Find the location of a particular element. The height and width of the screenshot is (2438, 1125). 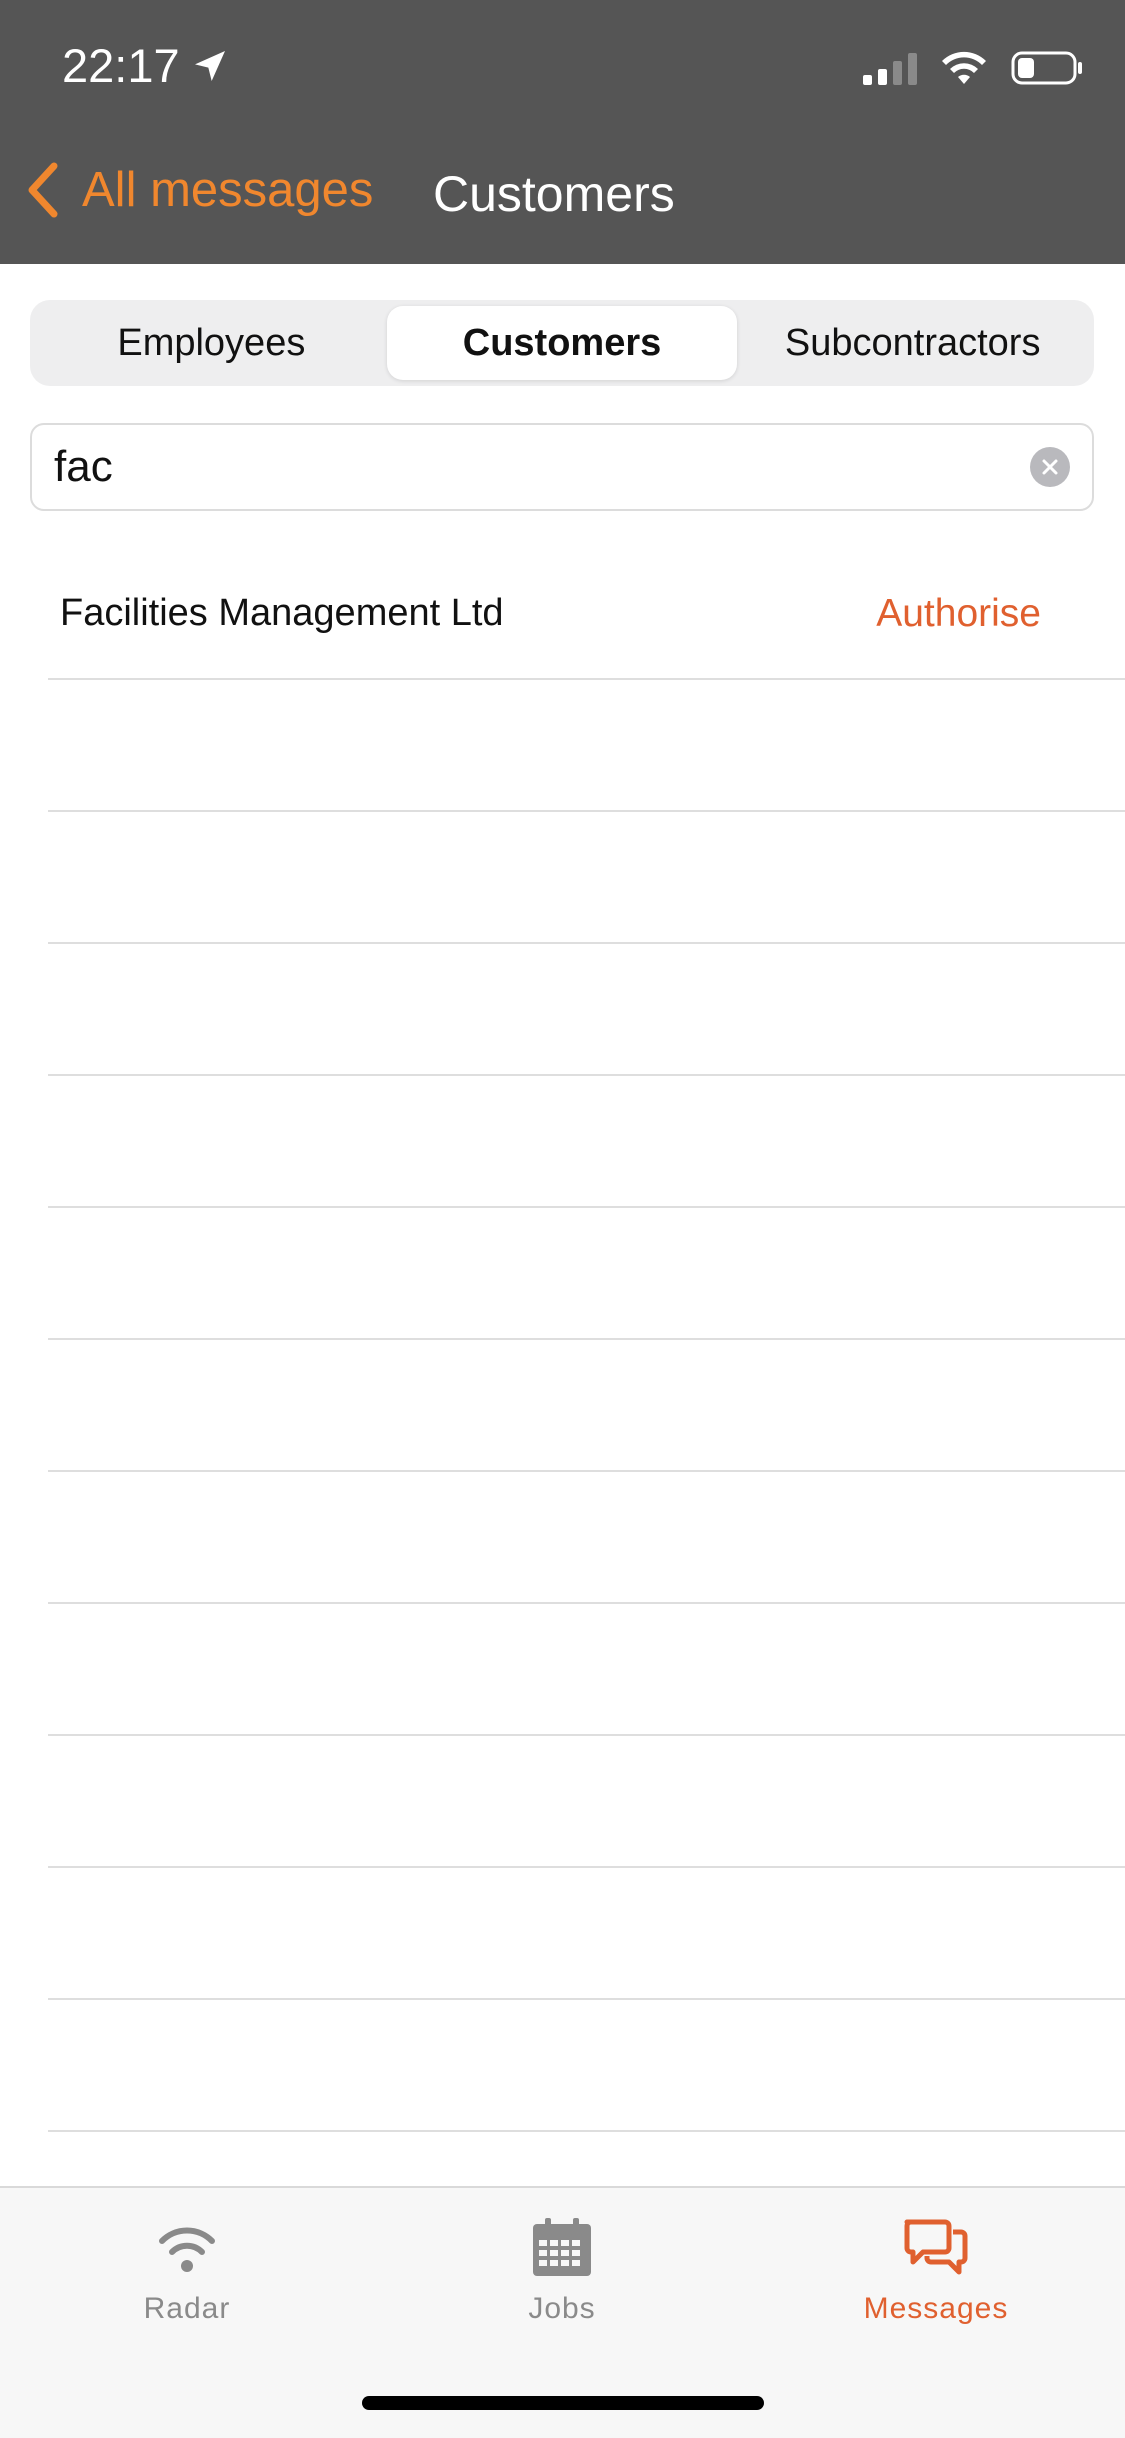

chevron-left-icon is located at coordinates (43, 190).